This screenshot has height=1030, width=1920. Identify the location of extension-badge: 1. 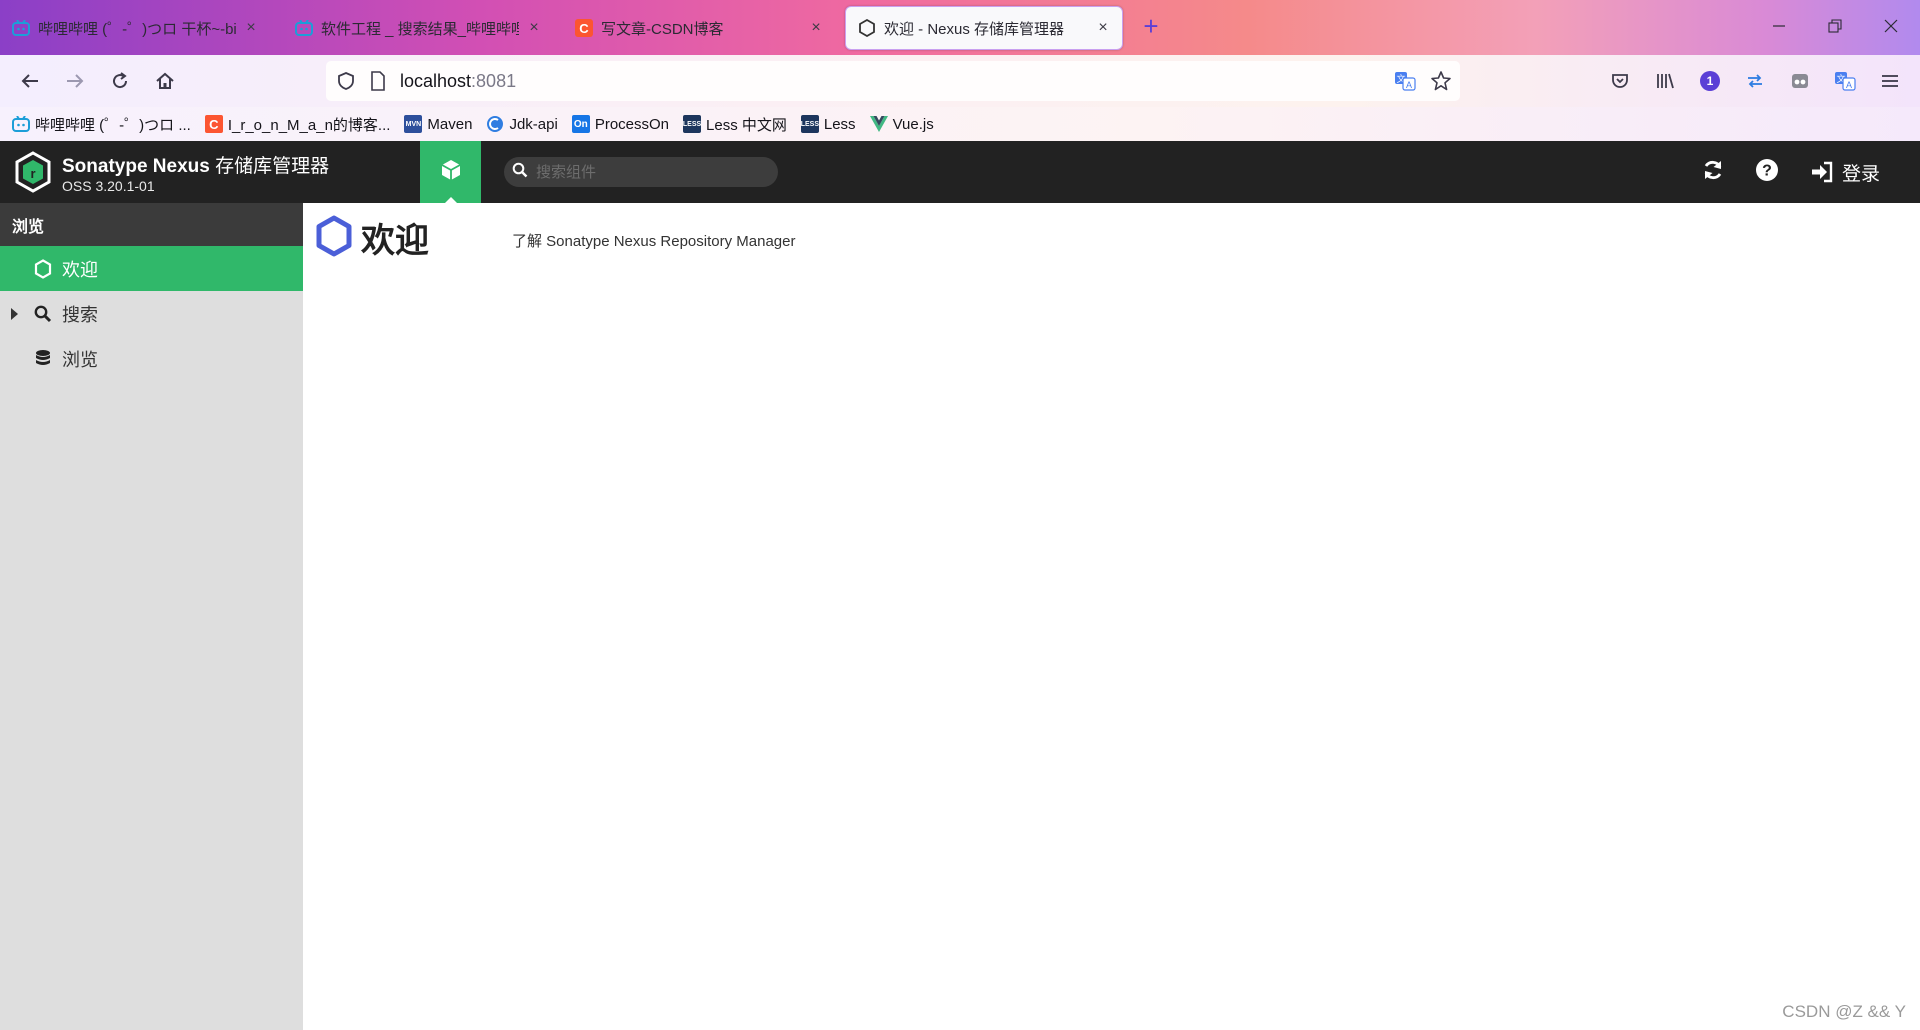
(1710, 81).